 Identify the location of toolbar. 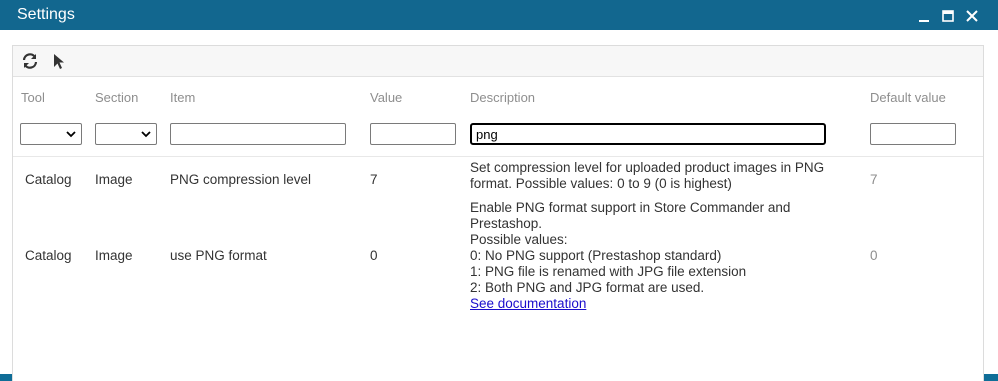
(498, 61).